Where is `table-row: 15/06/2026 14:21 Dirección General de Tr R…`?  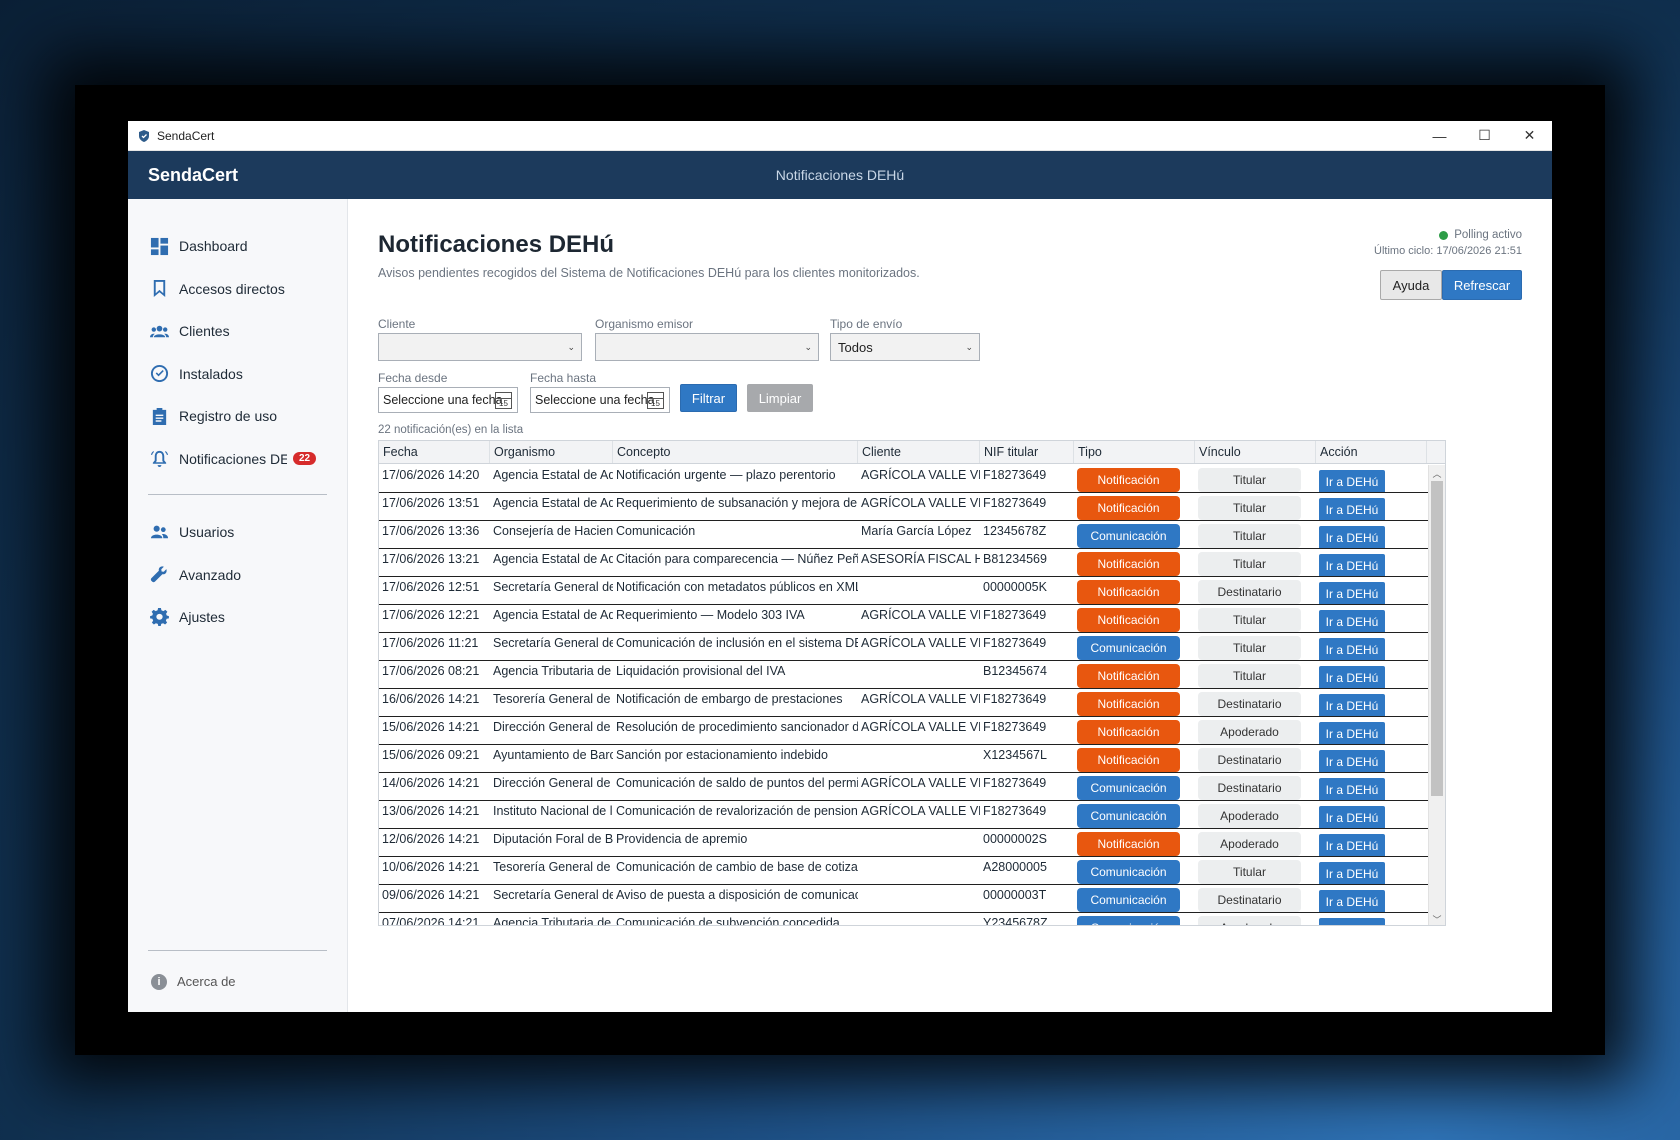 table-row: 15/06/2026 14:21 Dirección General de Tr R… is located at coordinates (904, 731).